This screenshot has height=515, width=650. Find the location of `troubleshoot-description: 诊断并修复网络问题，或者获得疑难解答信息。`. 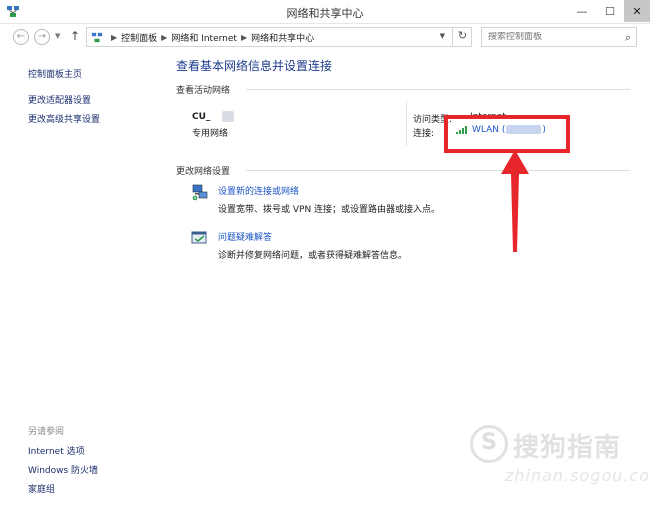

troubleshoot-description: 诊断并修复网络问题，或者获得疑难解答信息。 is located at coordinates (313, 256).